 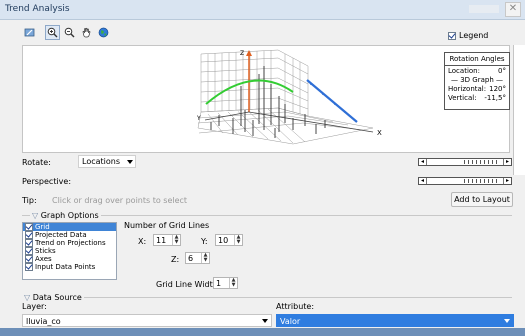 What do you see at coordinates (484, 9) in the screenshot?
I see `title-bar-controls` at bounding box center [484, 9].